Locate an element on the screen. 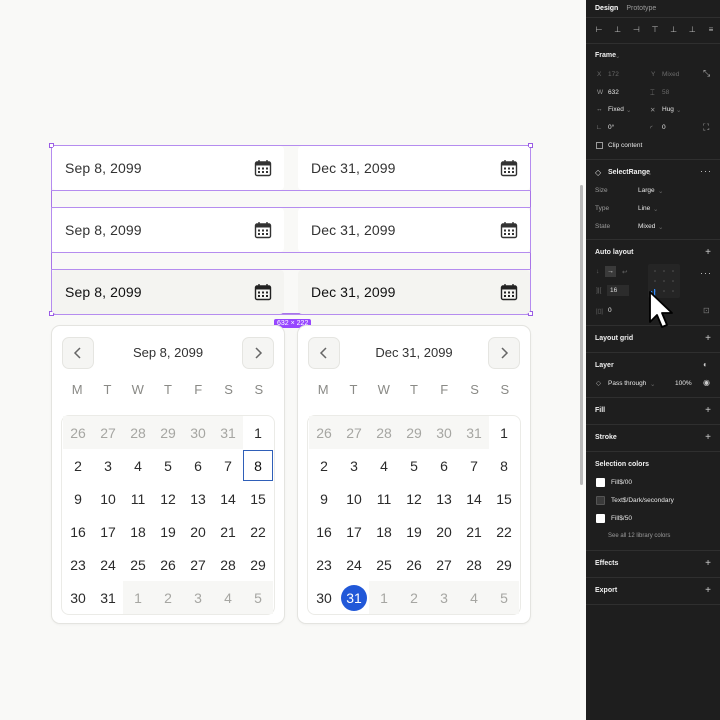 Image resolution: width=720 pixels, height=720 pixels. day-cell: 28 is located at coordinates (228, 564).